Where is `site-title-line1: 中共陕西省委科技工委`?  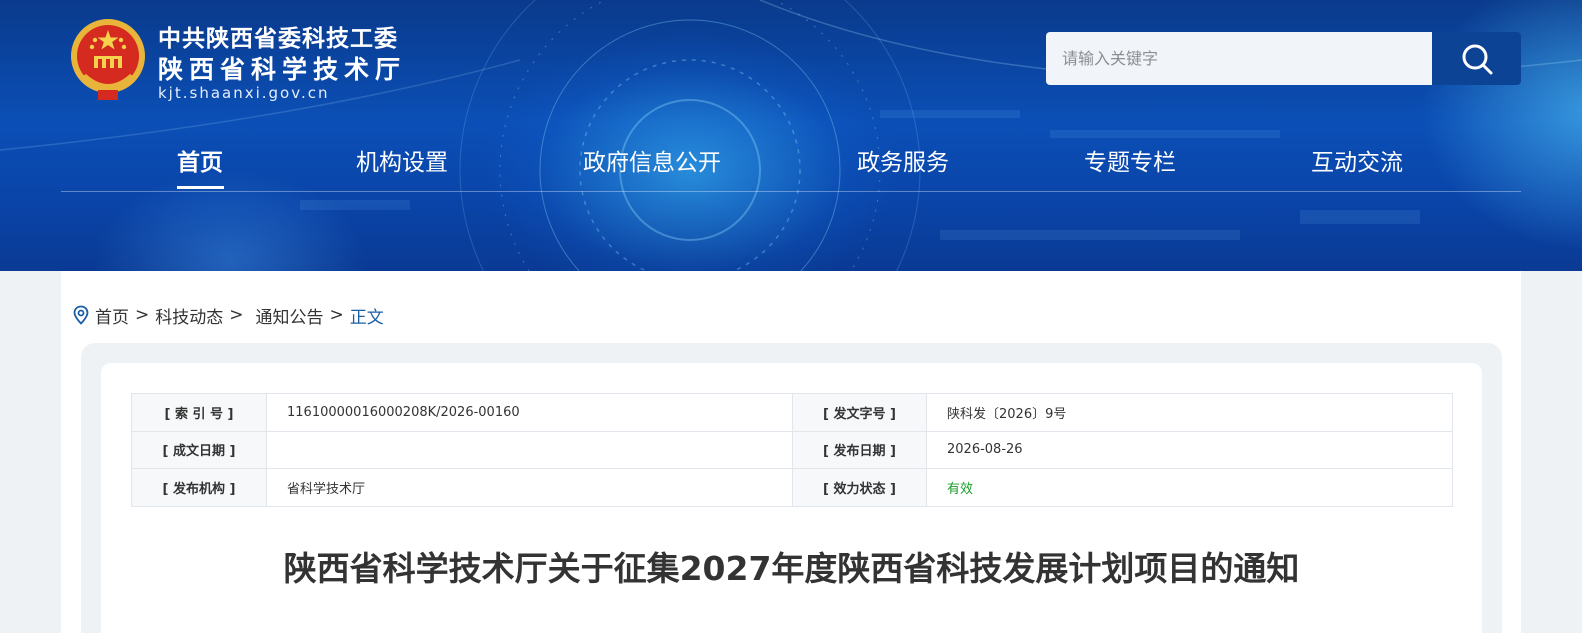
site-title-line1: 中共陕西省委科技工委 is located at coordinates (278, 39).